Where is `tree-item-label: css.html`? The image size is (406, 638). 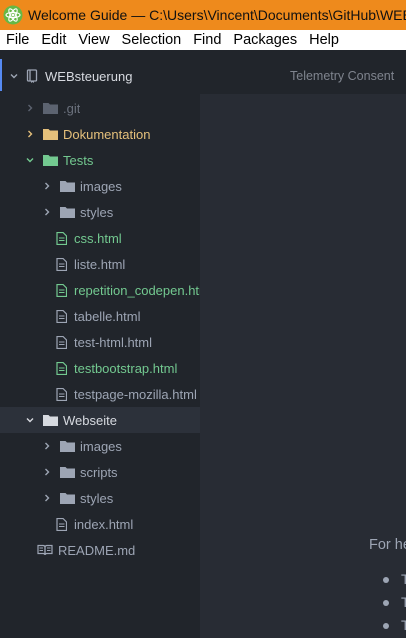 tree-item-label: css.html is located at coordinates (98, 238).